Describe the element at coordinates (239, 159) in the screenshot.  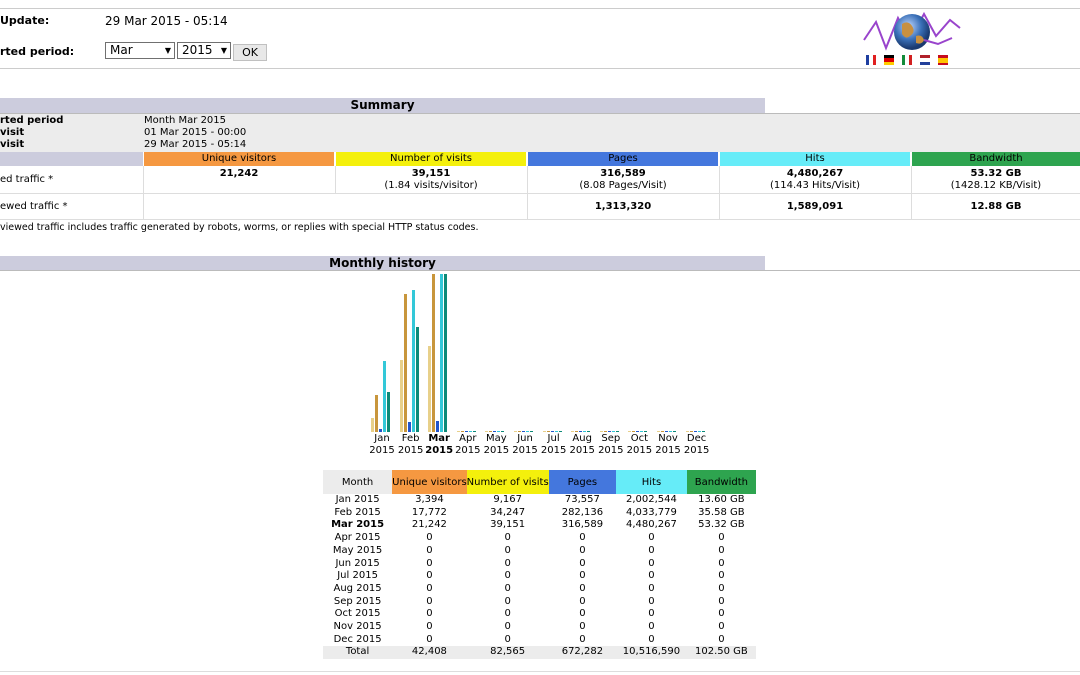
I see `col-unique-visitors: Unique visitors` at that location.